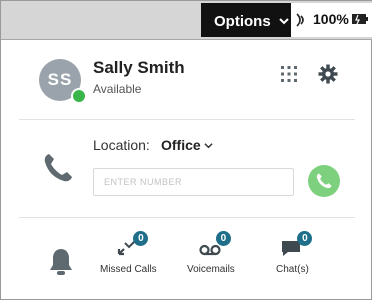  I want to click on missed-calls-button: 0 Missed Calls, so click(128, 253).